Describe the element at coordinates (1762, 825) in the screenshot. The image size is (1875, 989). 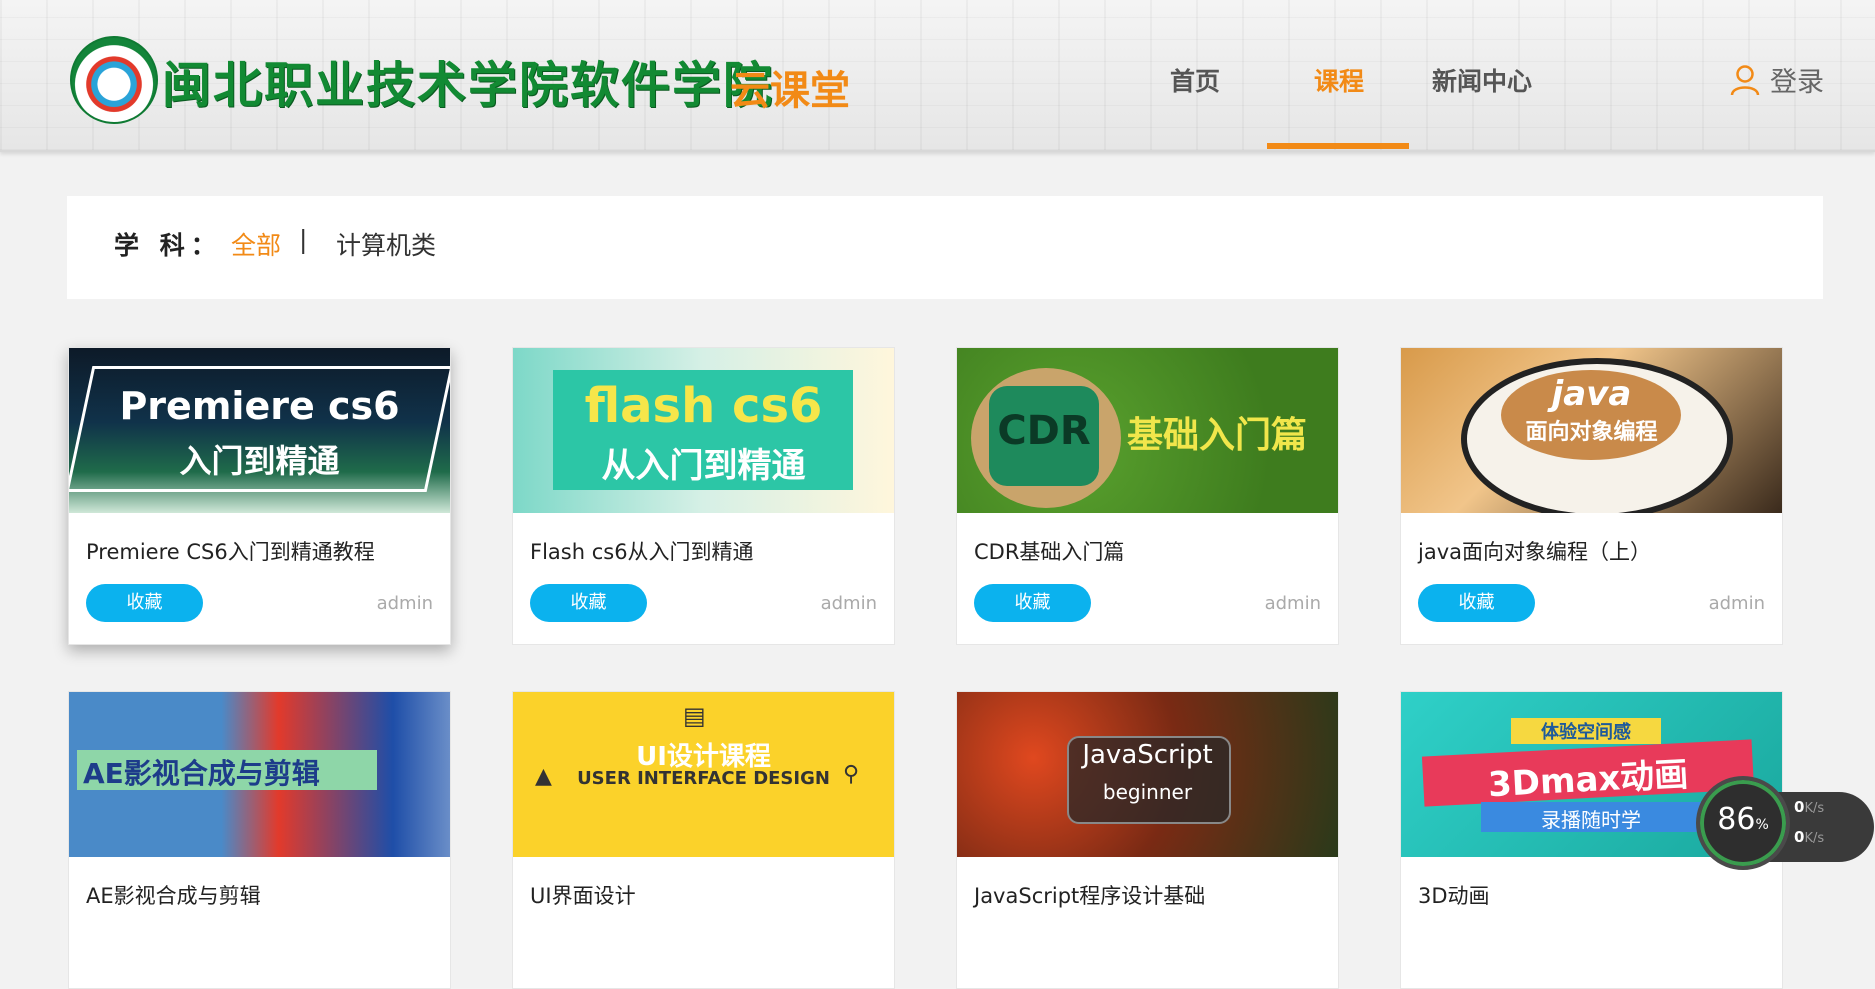
I see `usage-percent-unit: %` at that location.